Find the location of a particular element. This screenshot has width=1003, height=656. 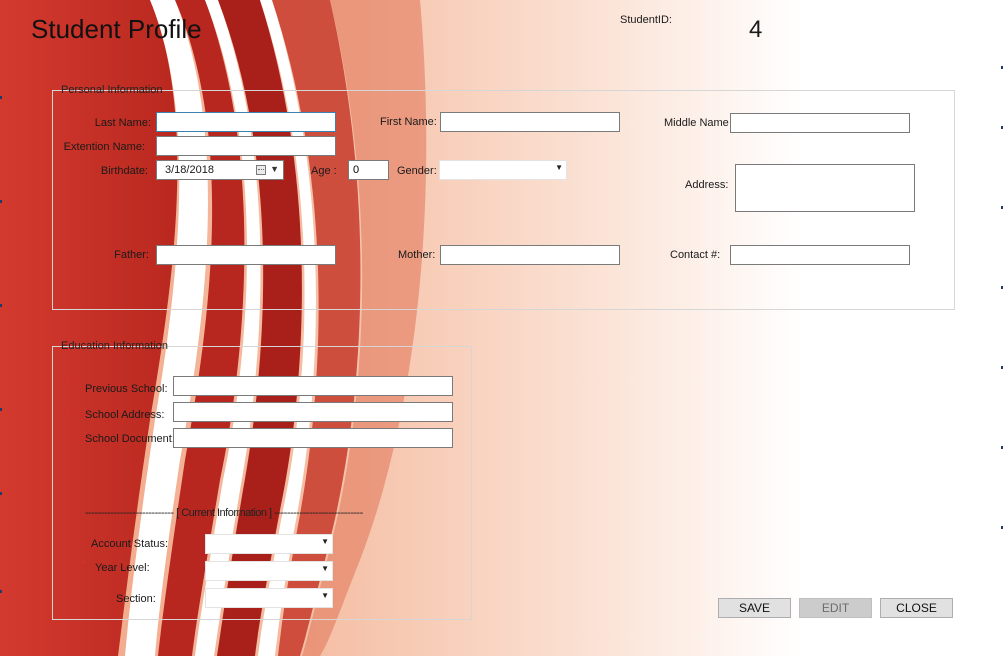

calendar-icon is located at coordinates (261, 170).